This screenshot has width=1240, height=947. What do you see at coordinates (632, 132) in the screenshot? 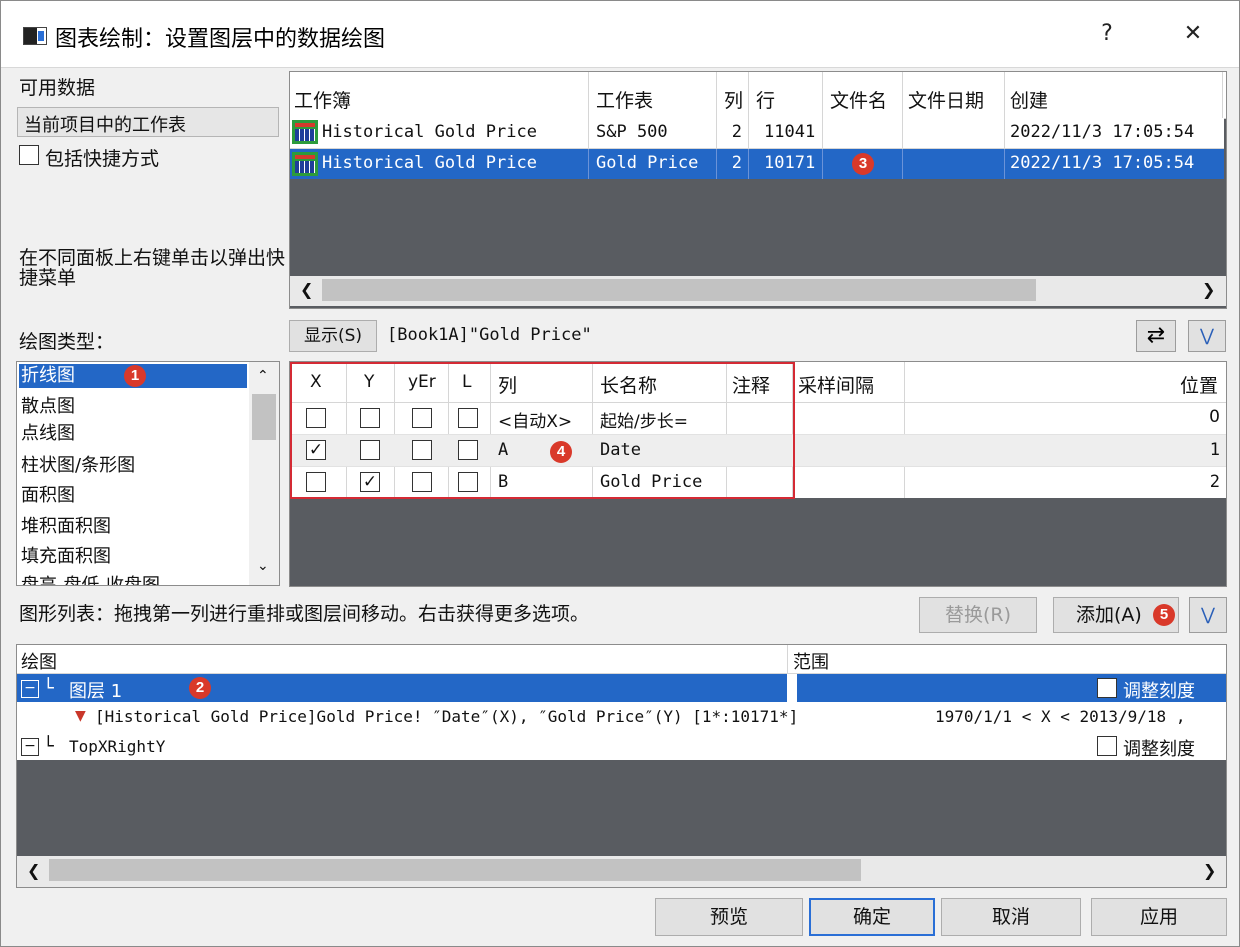
I see `cell-sheet: S&P 500` at bounding box center [632, 132].